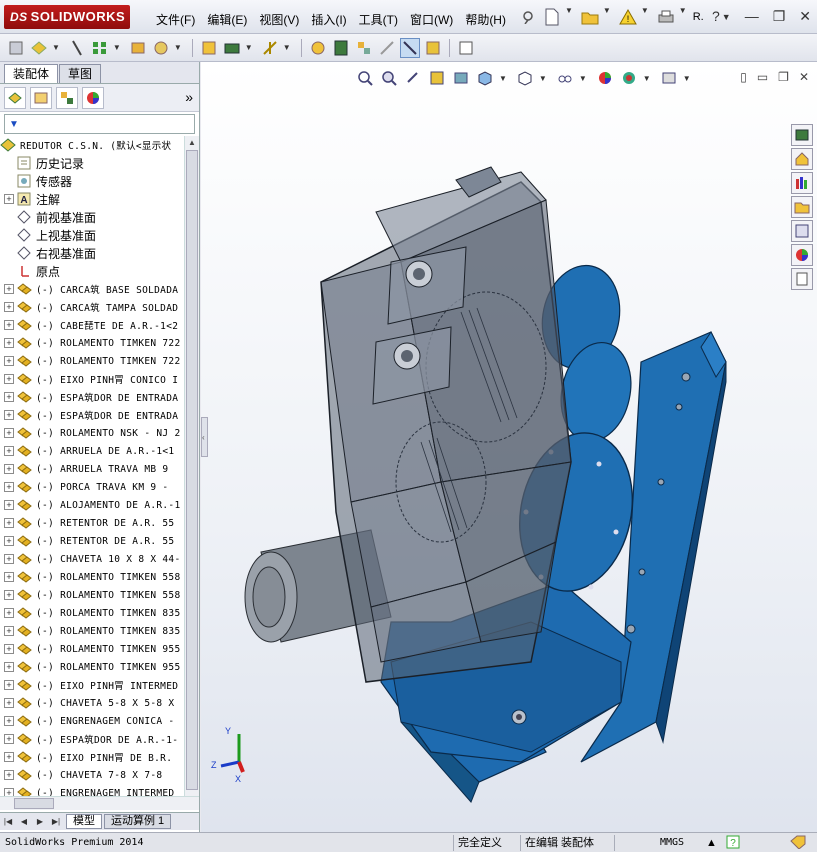  Describe the element at coordinates (67, 97) in the screenshot. I see `configuration-manager-icon` at that location.